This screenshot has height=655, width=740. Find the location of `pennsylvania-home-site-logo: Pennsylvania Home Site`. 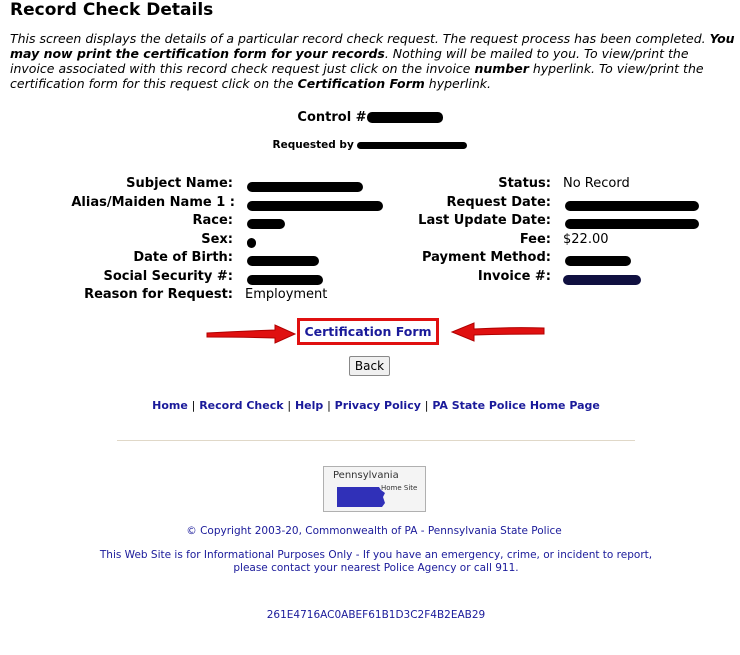

pennsylvania-home-site-logo: Pennsylvania Home Site is located at coordinates (374, 489).